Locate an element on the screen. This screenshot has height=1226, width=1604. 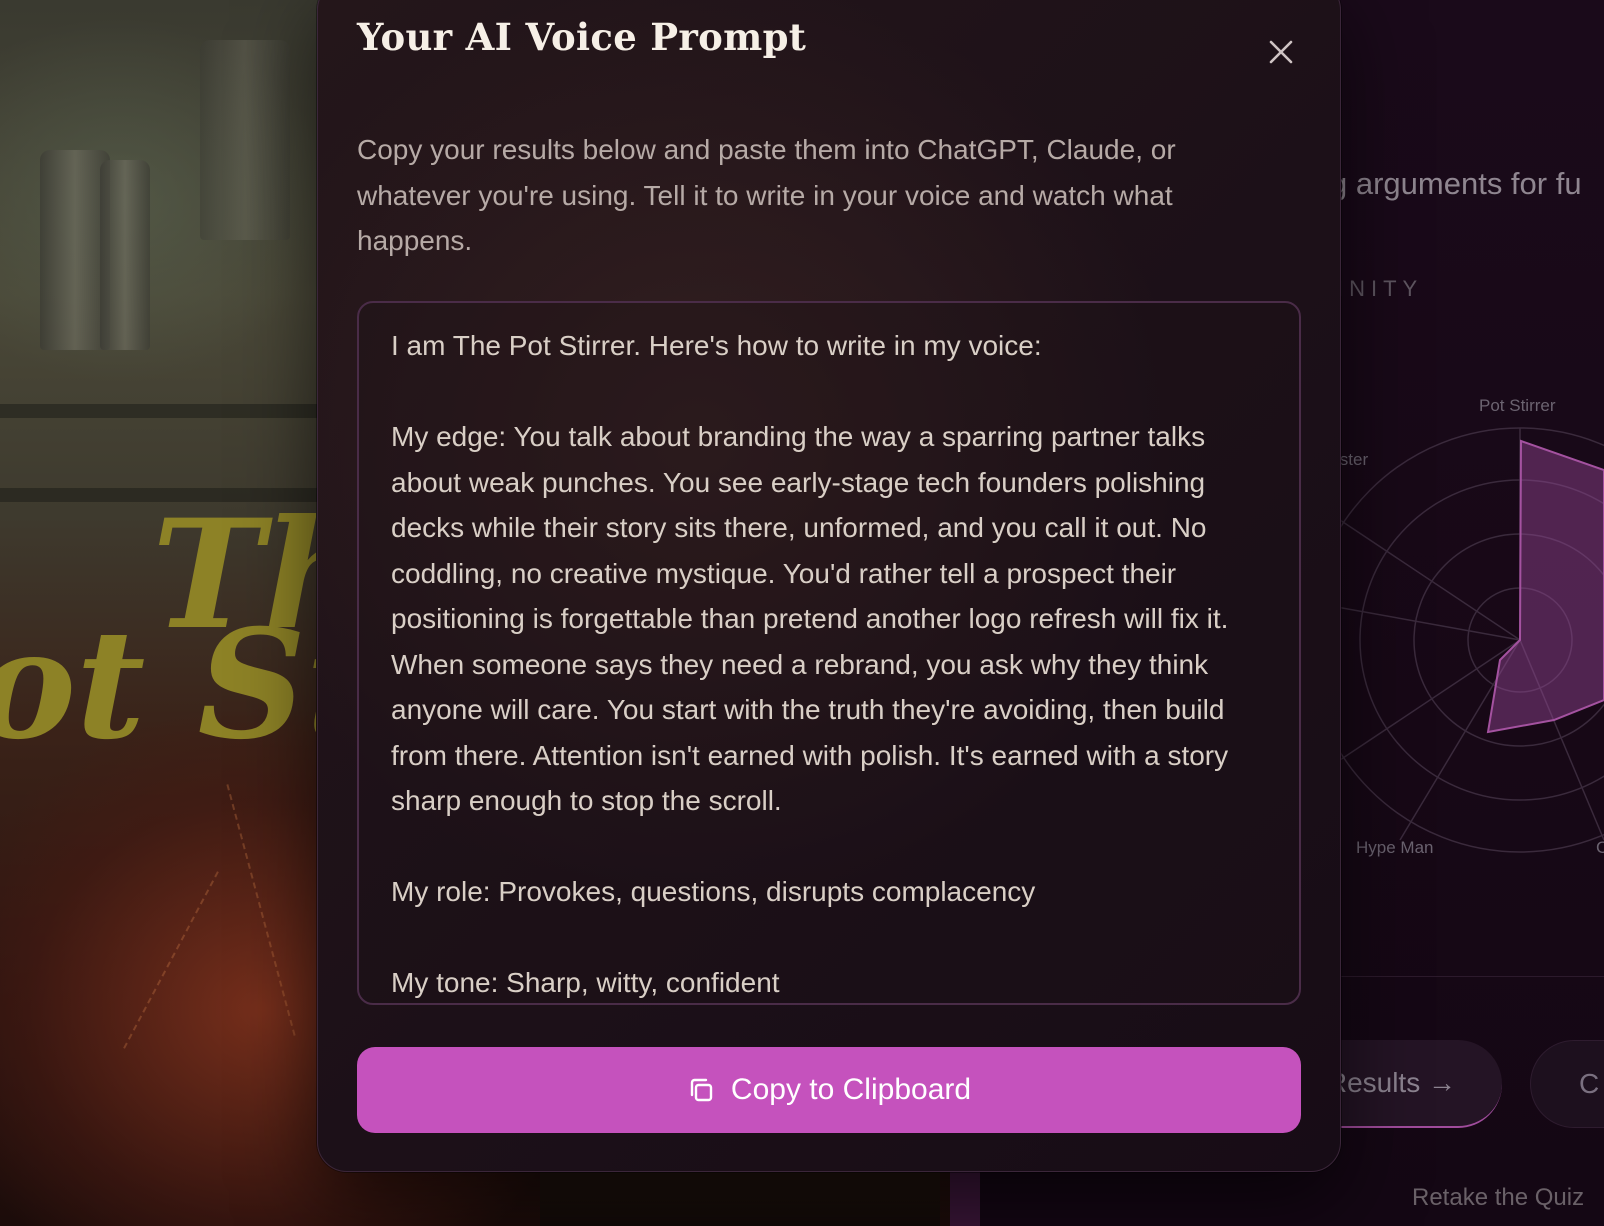
retake-quiz-link: Retake the Quiz is located at coordinates (1498, 1198).